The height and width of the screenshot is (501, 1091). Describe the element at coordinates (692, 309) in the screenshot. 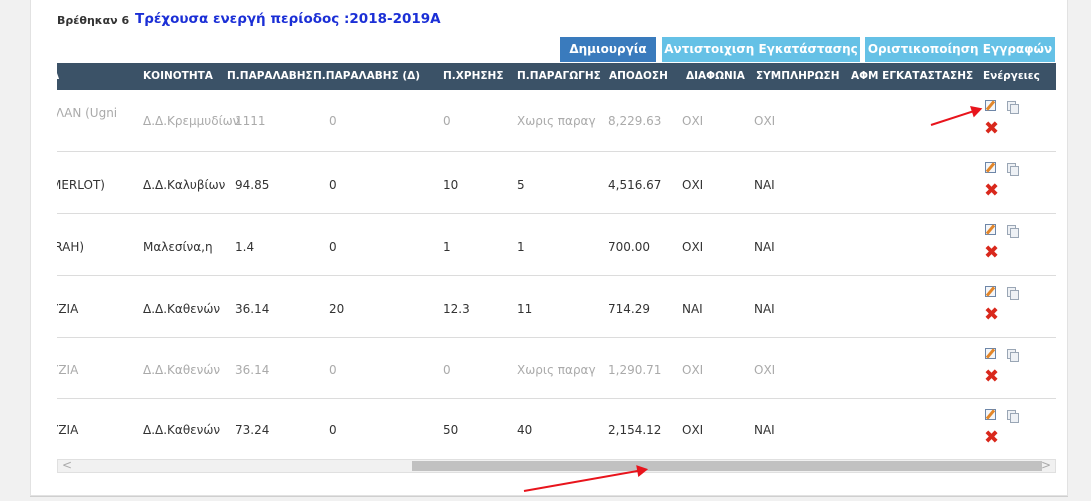

I see `cell-disagreement: ΝΑΙ` at that location.